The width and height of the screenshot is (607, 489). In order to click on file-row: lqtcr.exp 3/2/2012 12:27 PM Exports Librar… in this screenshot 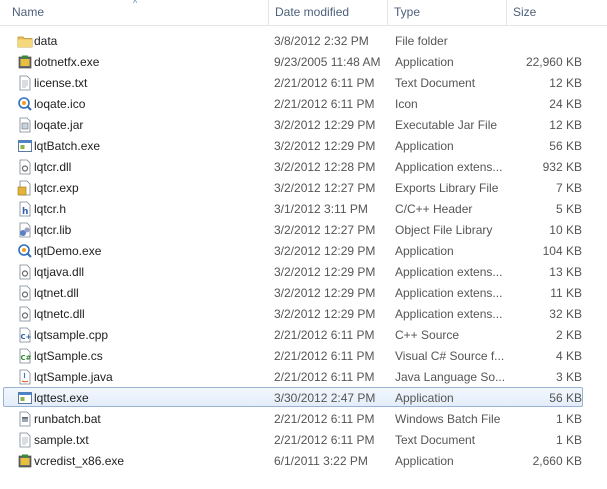, I will do `click(293, 187)`.